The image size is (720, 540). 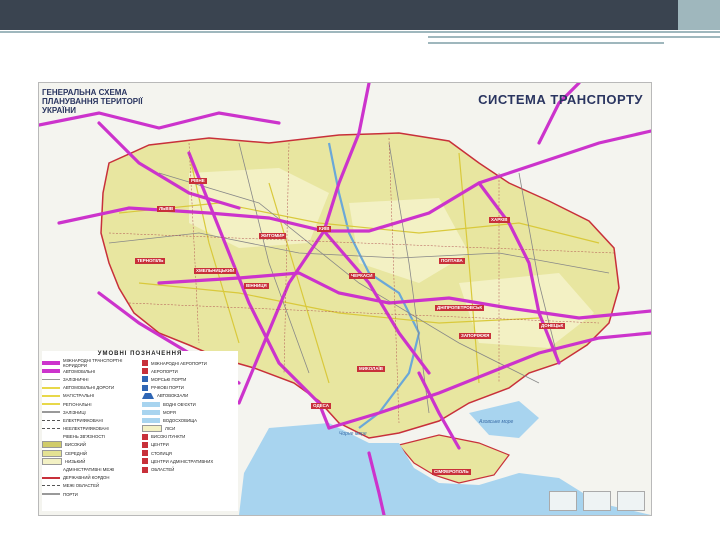 What do you see at coordinates (83, 420) in the screenshot?
I see `legend-label: ЕЛЕКТРИФІКОВАНІ` at bounding box center [83, 420].